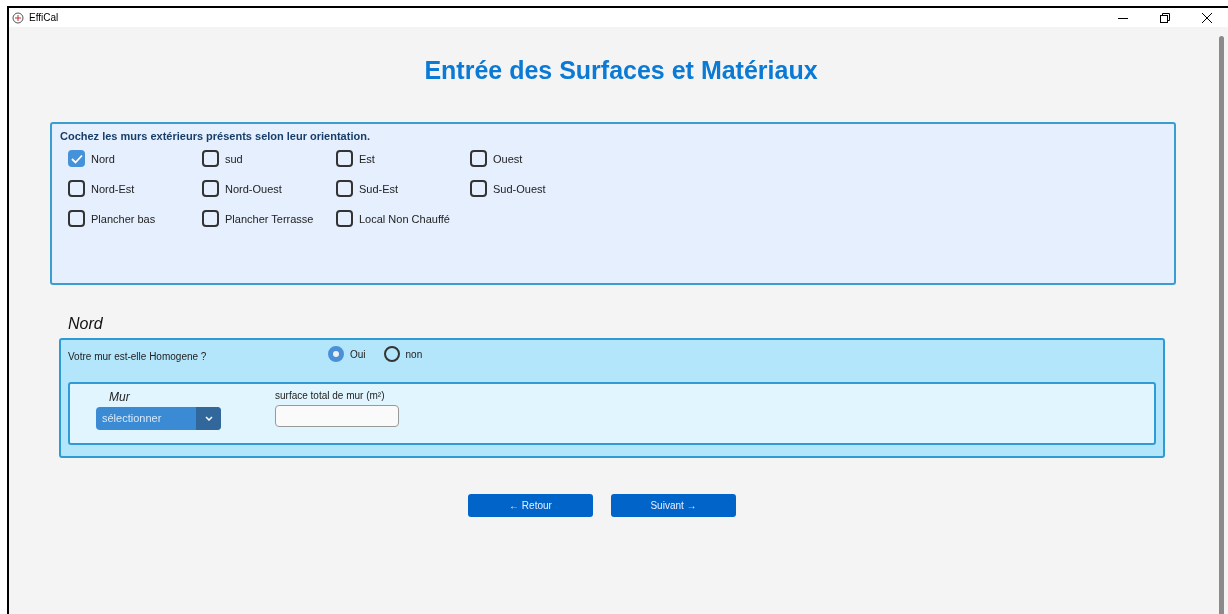 This screenshot has height=614, width=1228. What do you see at coordinates (403, 218) in the screenshot?
I see `wall-checkbox: Local Non Chauffé` at bounding box center [403, 218].